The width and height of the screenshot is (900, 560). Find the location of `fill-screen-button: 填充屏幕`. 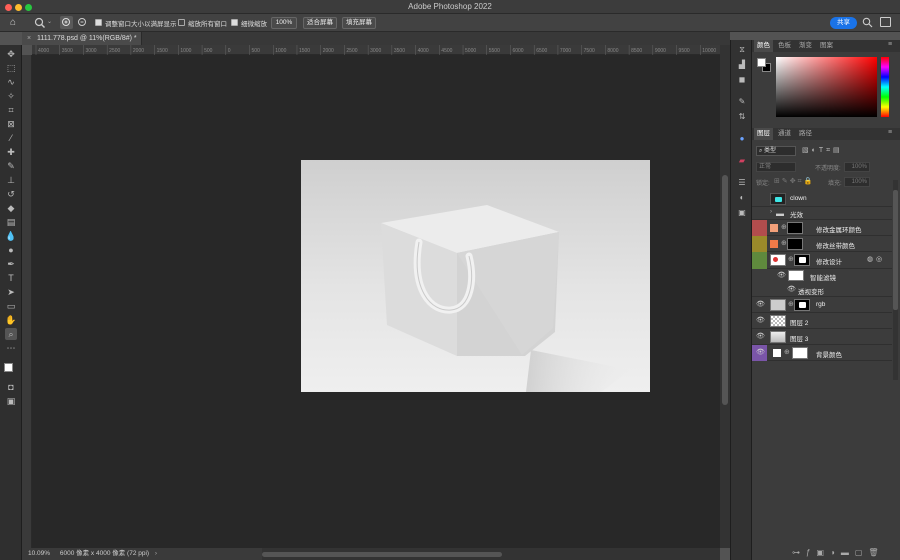

fill-screen-button: 填充屏幕 is located at coordinates (359, 22).